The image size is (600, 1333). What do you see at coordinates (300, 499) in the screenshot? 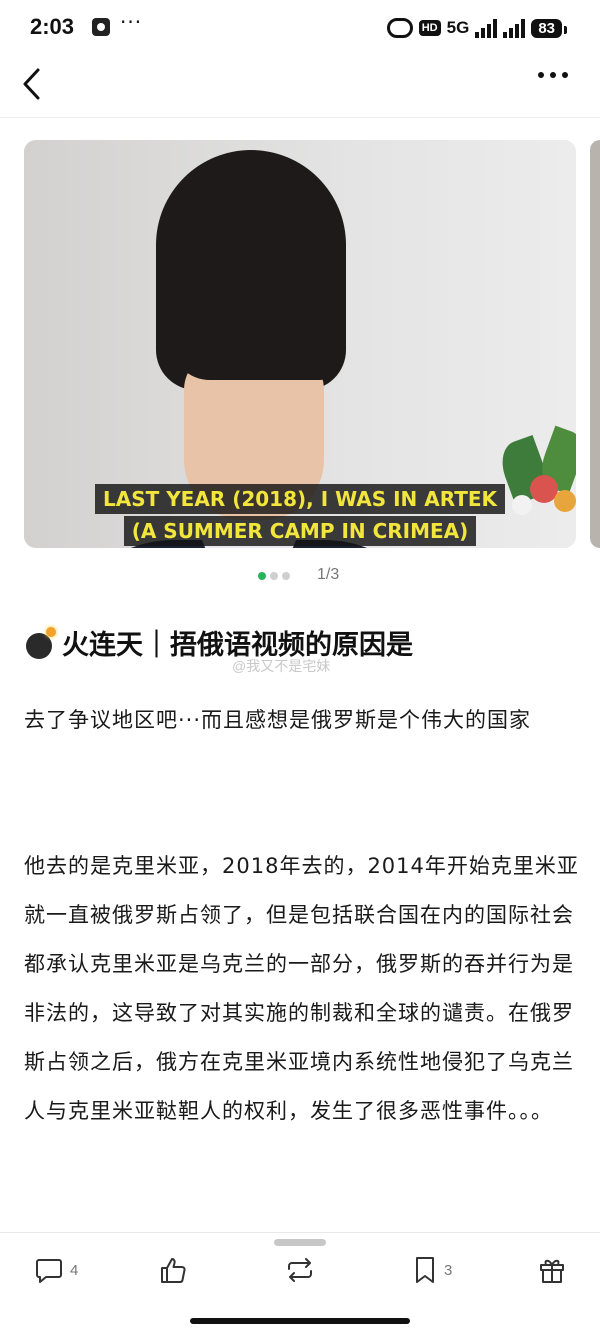
I see `subtitle-line-1: LAST YEAR (2018), I WAS IN ARTEK` at bounding box center [300, 499].